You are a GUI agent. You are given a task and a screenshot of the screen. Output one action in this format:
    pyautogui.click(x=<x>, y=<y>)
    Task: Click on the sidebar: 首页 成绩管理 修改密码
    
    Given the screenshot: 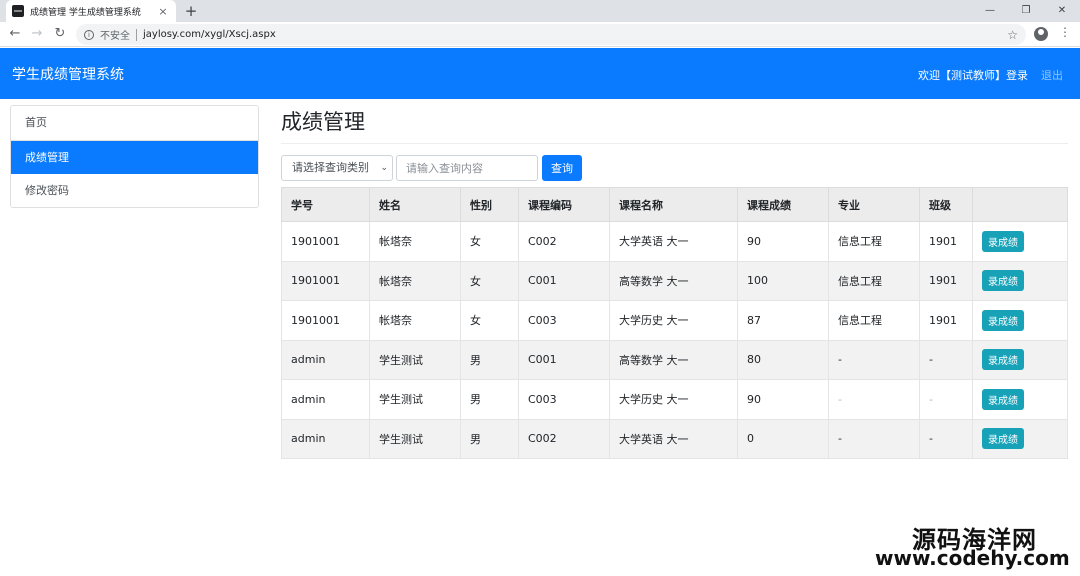 What is the action you would take?
    pyautogui.click(x=134, y=156)
    